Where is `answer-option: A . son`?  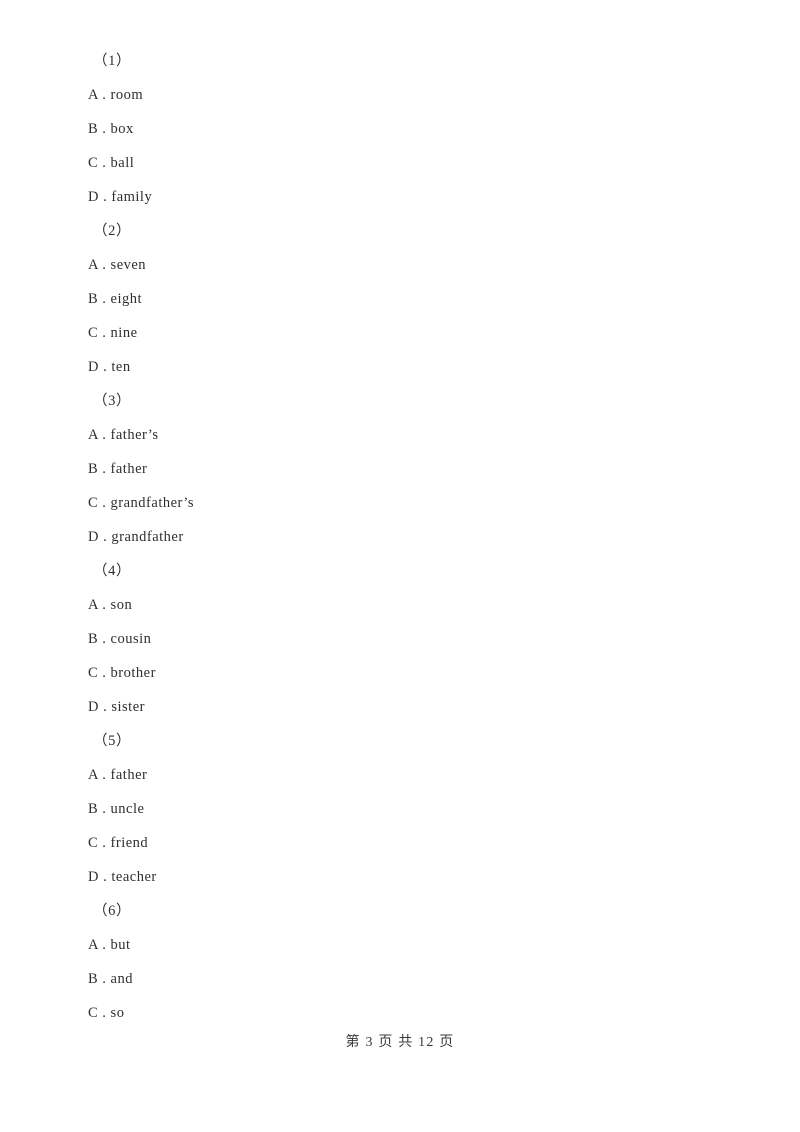
answer-option: A . son is located at coordinates (408, 605).